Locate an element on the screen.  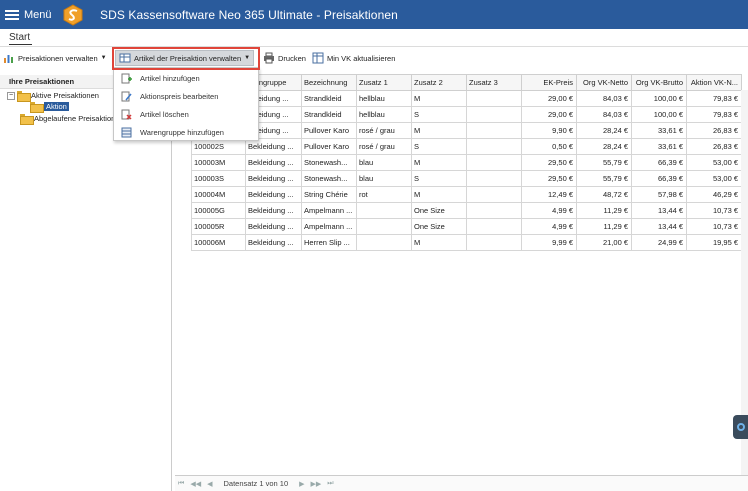
tree-label-aktive: Aktive Preisaktionen is located at coordinates (65, 95).